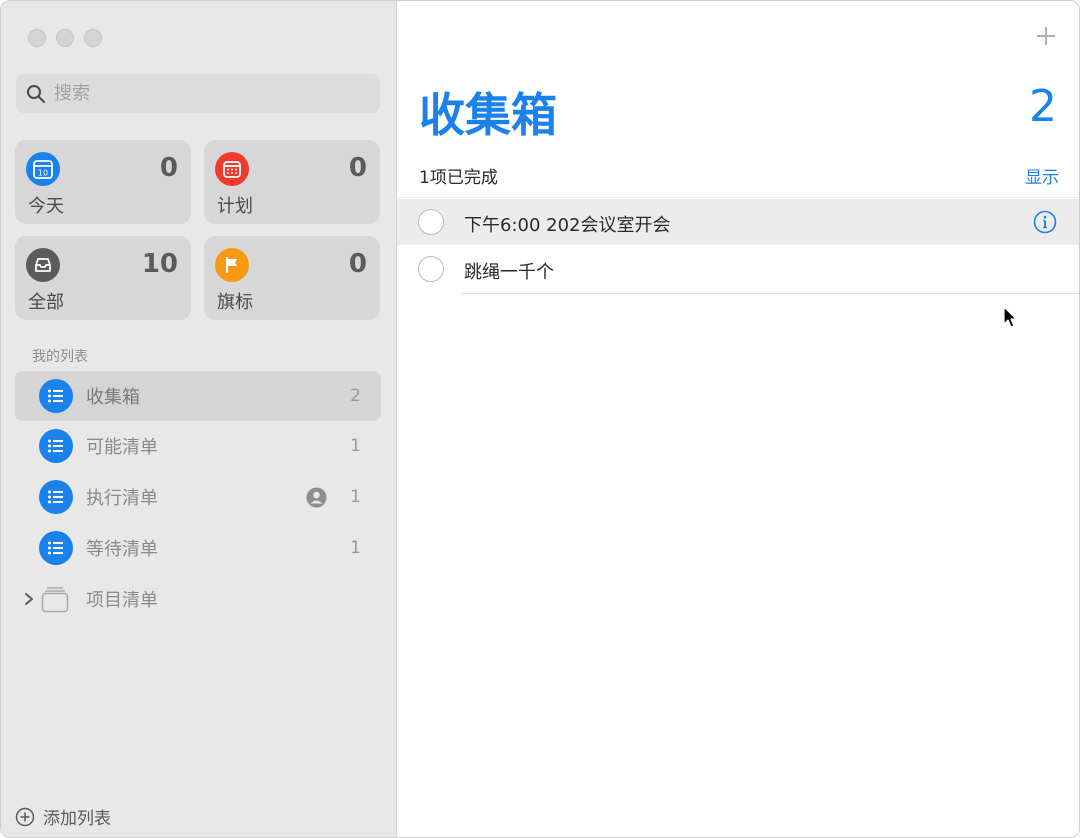 The width and height of the screenshot is (1080, 838). I want to click on search-box, so click(198, 93).